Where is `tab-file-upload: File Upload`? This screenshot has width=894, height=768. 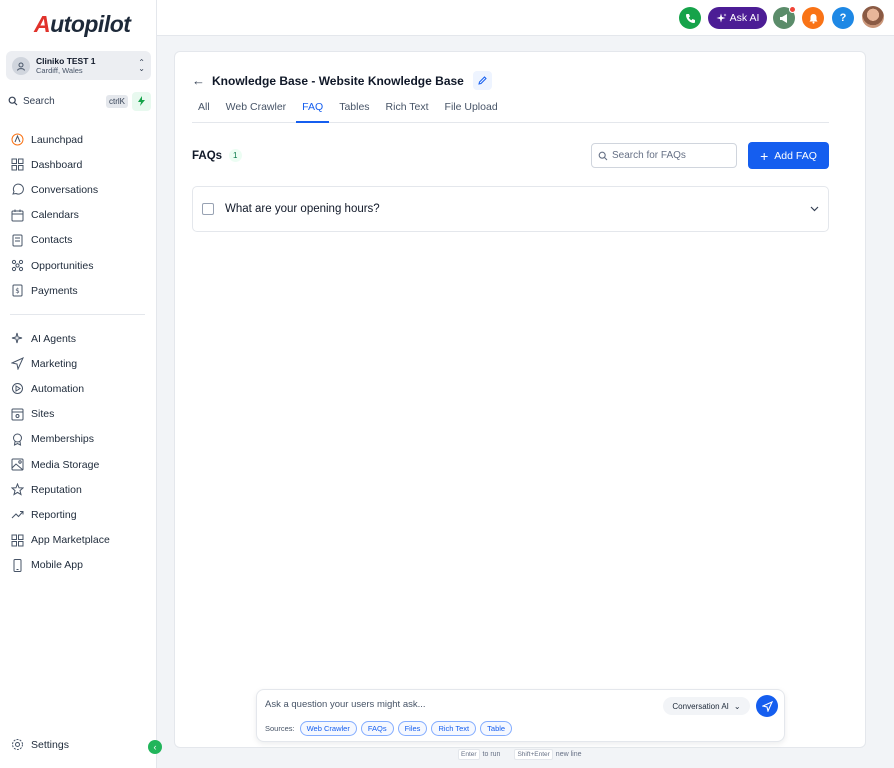 tab-file-upload: File Upload is located at coordinates (471, 112).